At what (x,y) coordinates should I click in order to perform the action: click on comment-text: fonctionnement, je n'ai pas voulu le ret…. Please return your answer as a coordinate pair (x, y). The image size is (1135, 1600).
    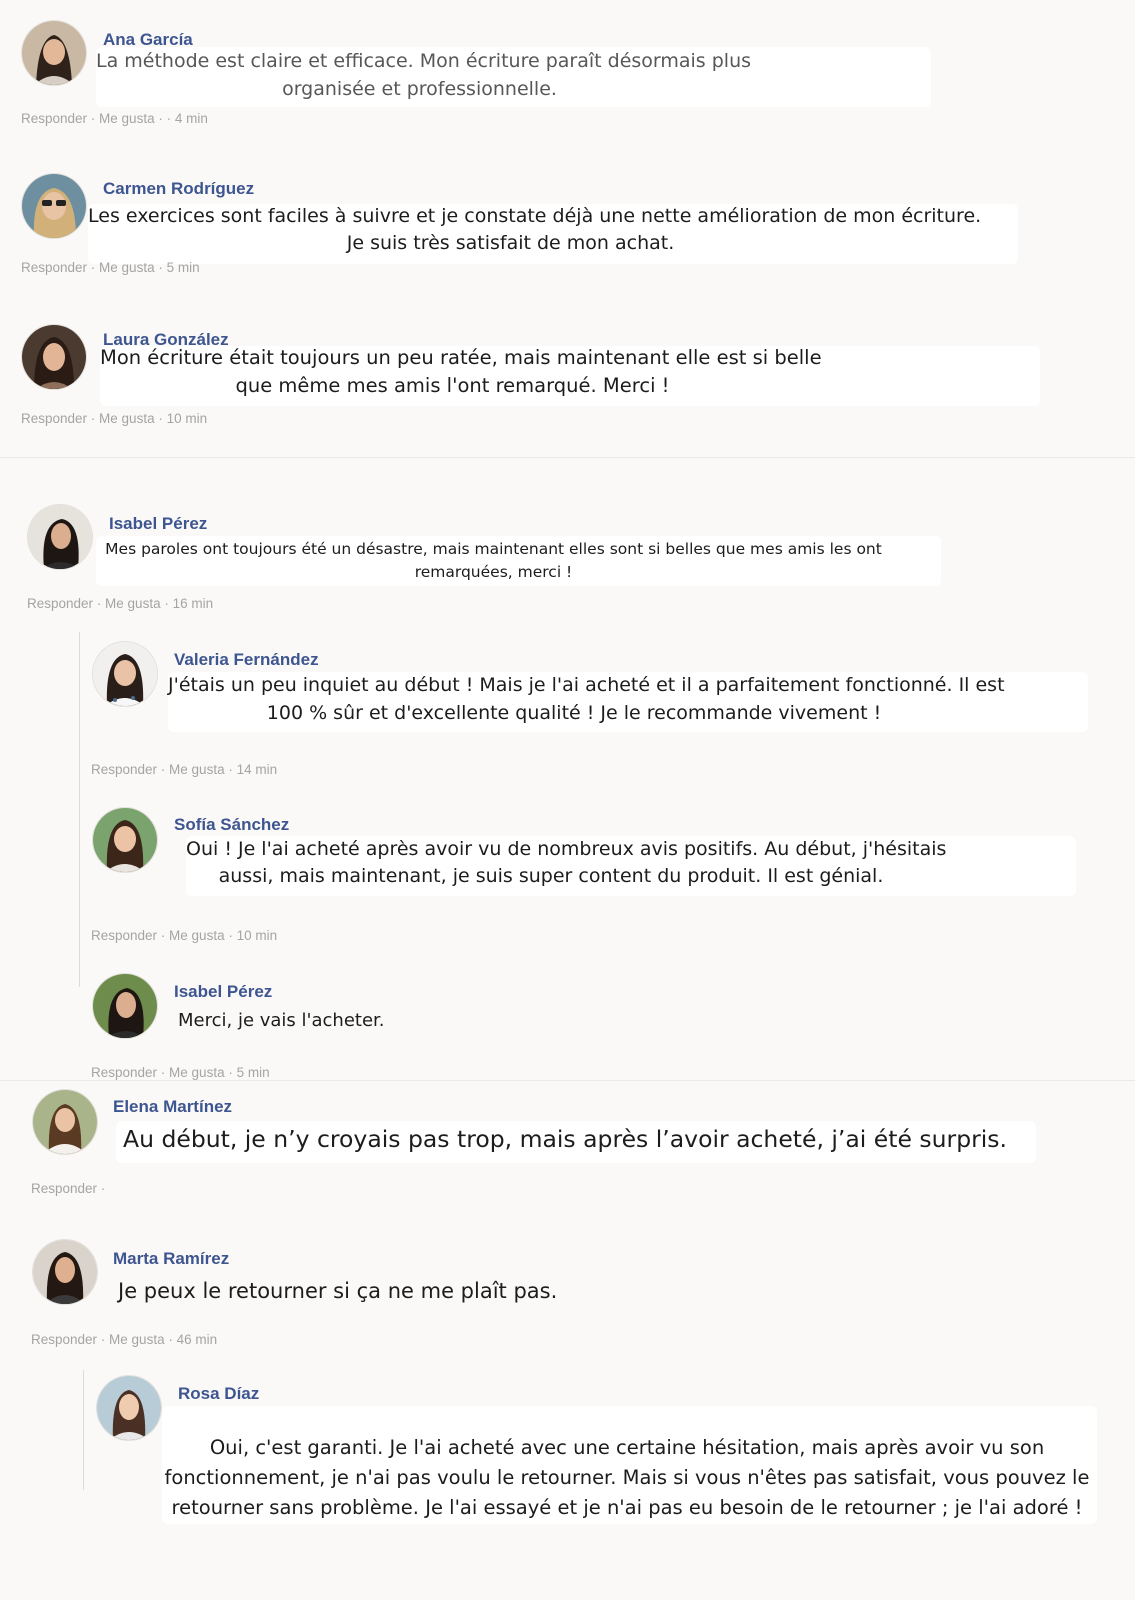
    Looking at the image, I should click on (627, 1477).